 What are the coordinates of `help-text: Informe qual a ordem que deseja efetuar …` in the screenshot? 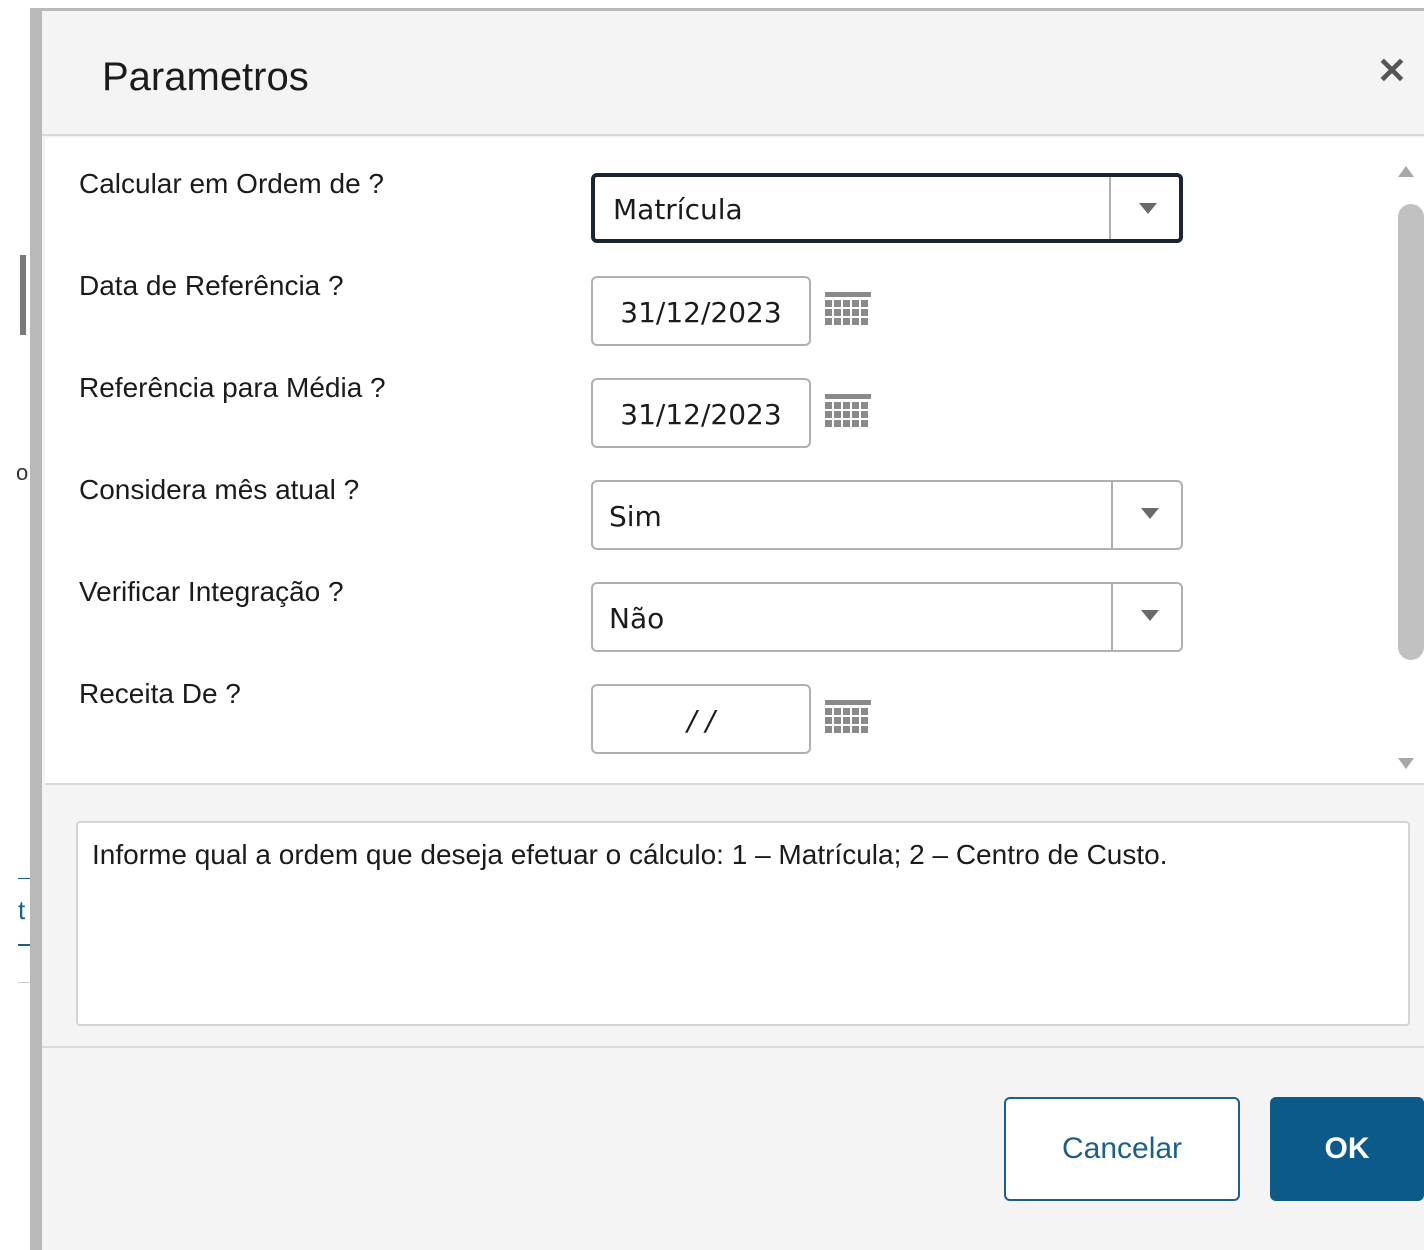 It's located at (630, 854).